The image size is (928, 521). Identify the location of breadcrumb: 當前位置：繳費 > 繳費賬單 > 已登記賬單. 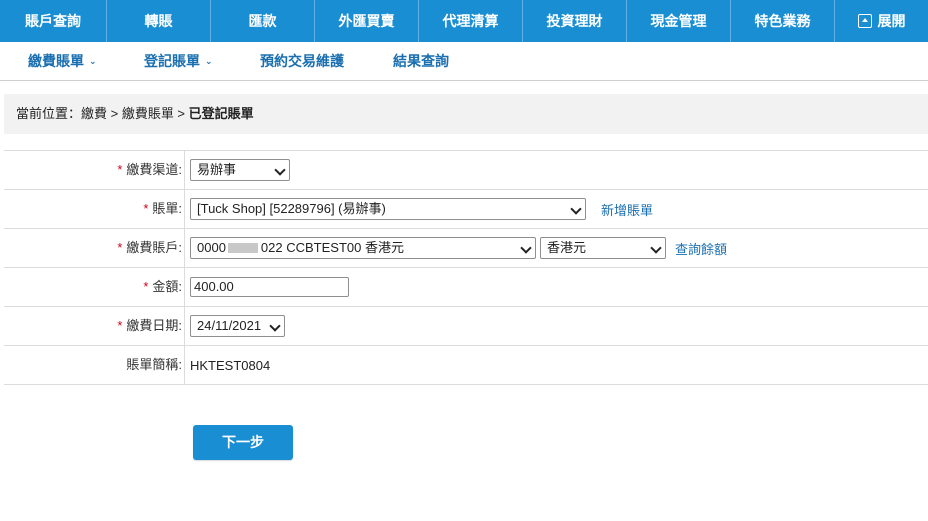
(466, 114).